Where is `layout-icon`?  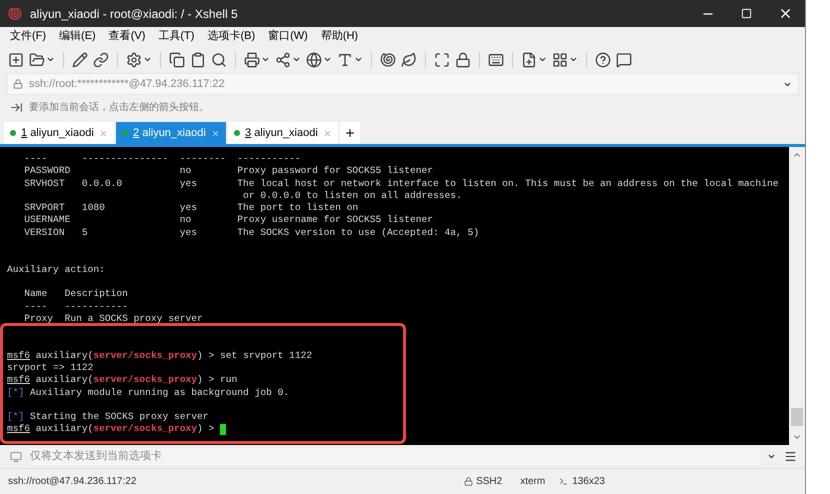 layout-icon is located at coordinates (560, 60).